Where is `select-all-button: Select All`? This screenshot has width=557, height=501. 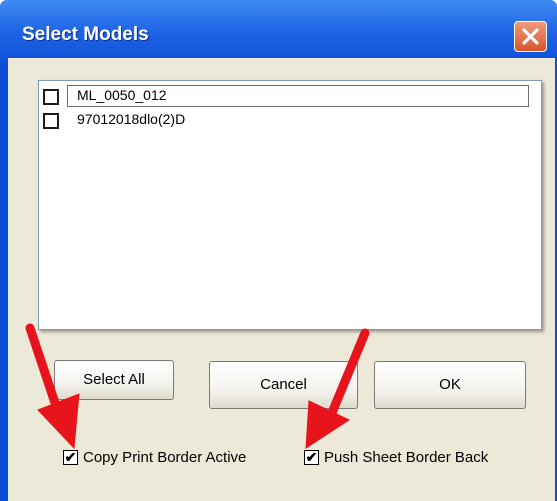
select-all-button: Select All is located at coordinates (114, 380).